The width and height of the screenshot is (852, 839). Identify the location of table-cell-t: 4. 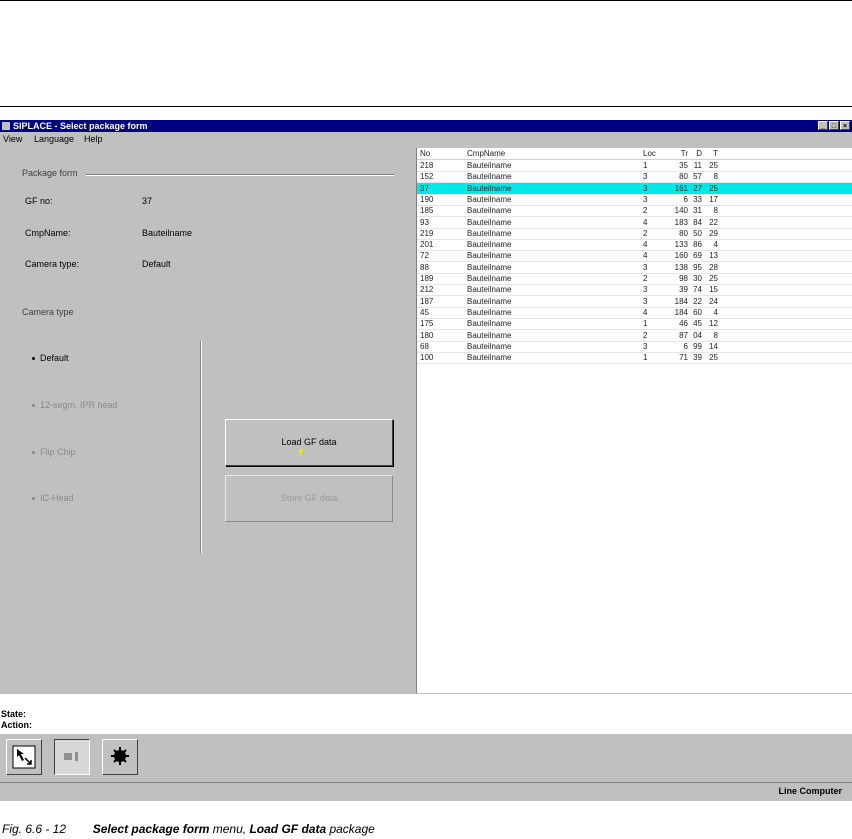
(715, 245).